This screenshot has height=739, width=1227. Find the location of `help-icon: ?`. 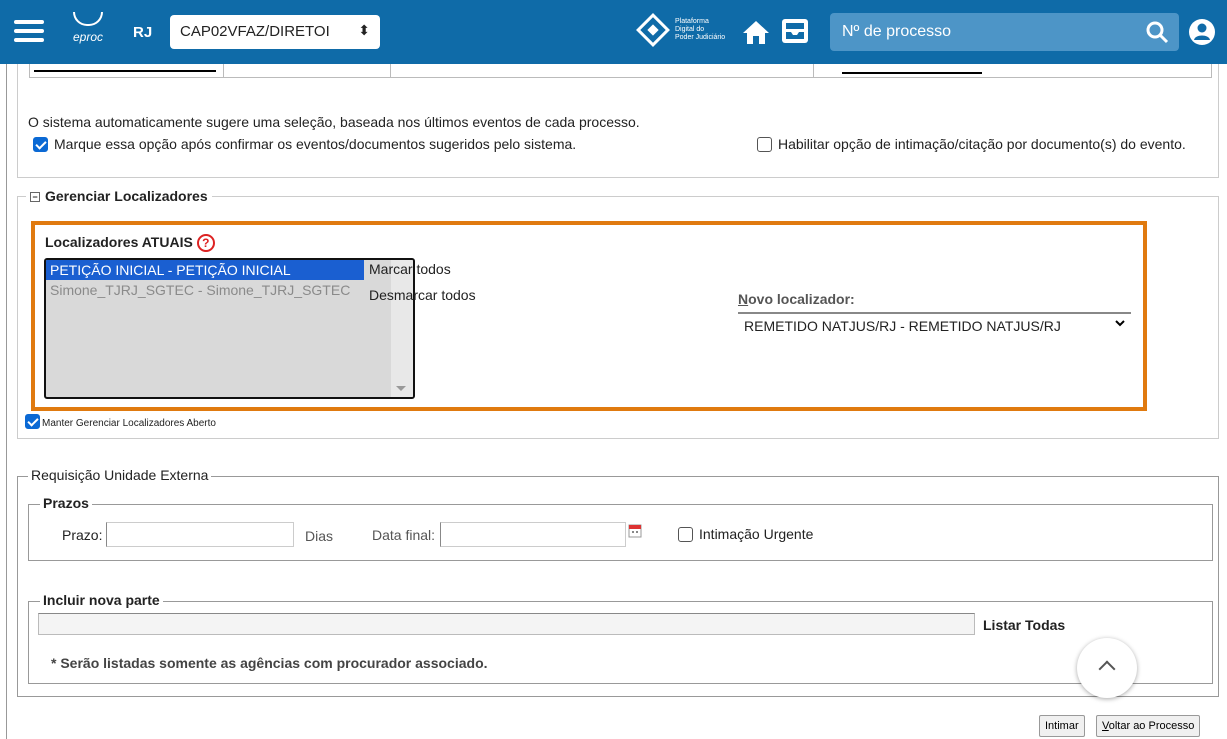

help-icon: ? is located at coordinates (205, 243).